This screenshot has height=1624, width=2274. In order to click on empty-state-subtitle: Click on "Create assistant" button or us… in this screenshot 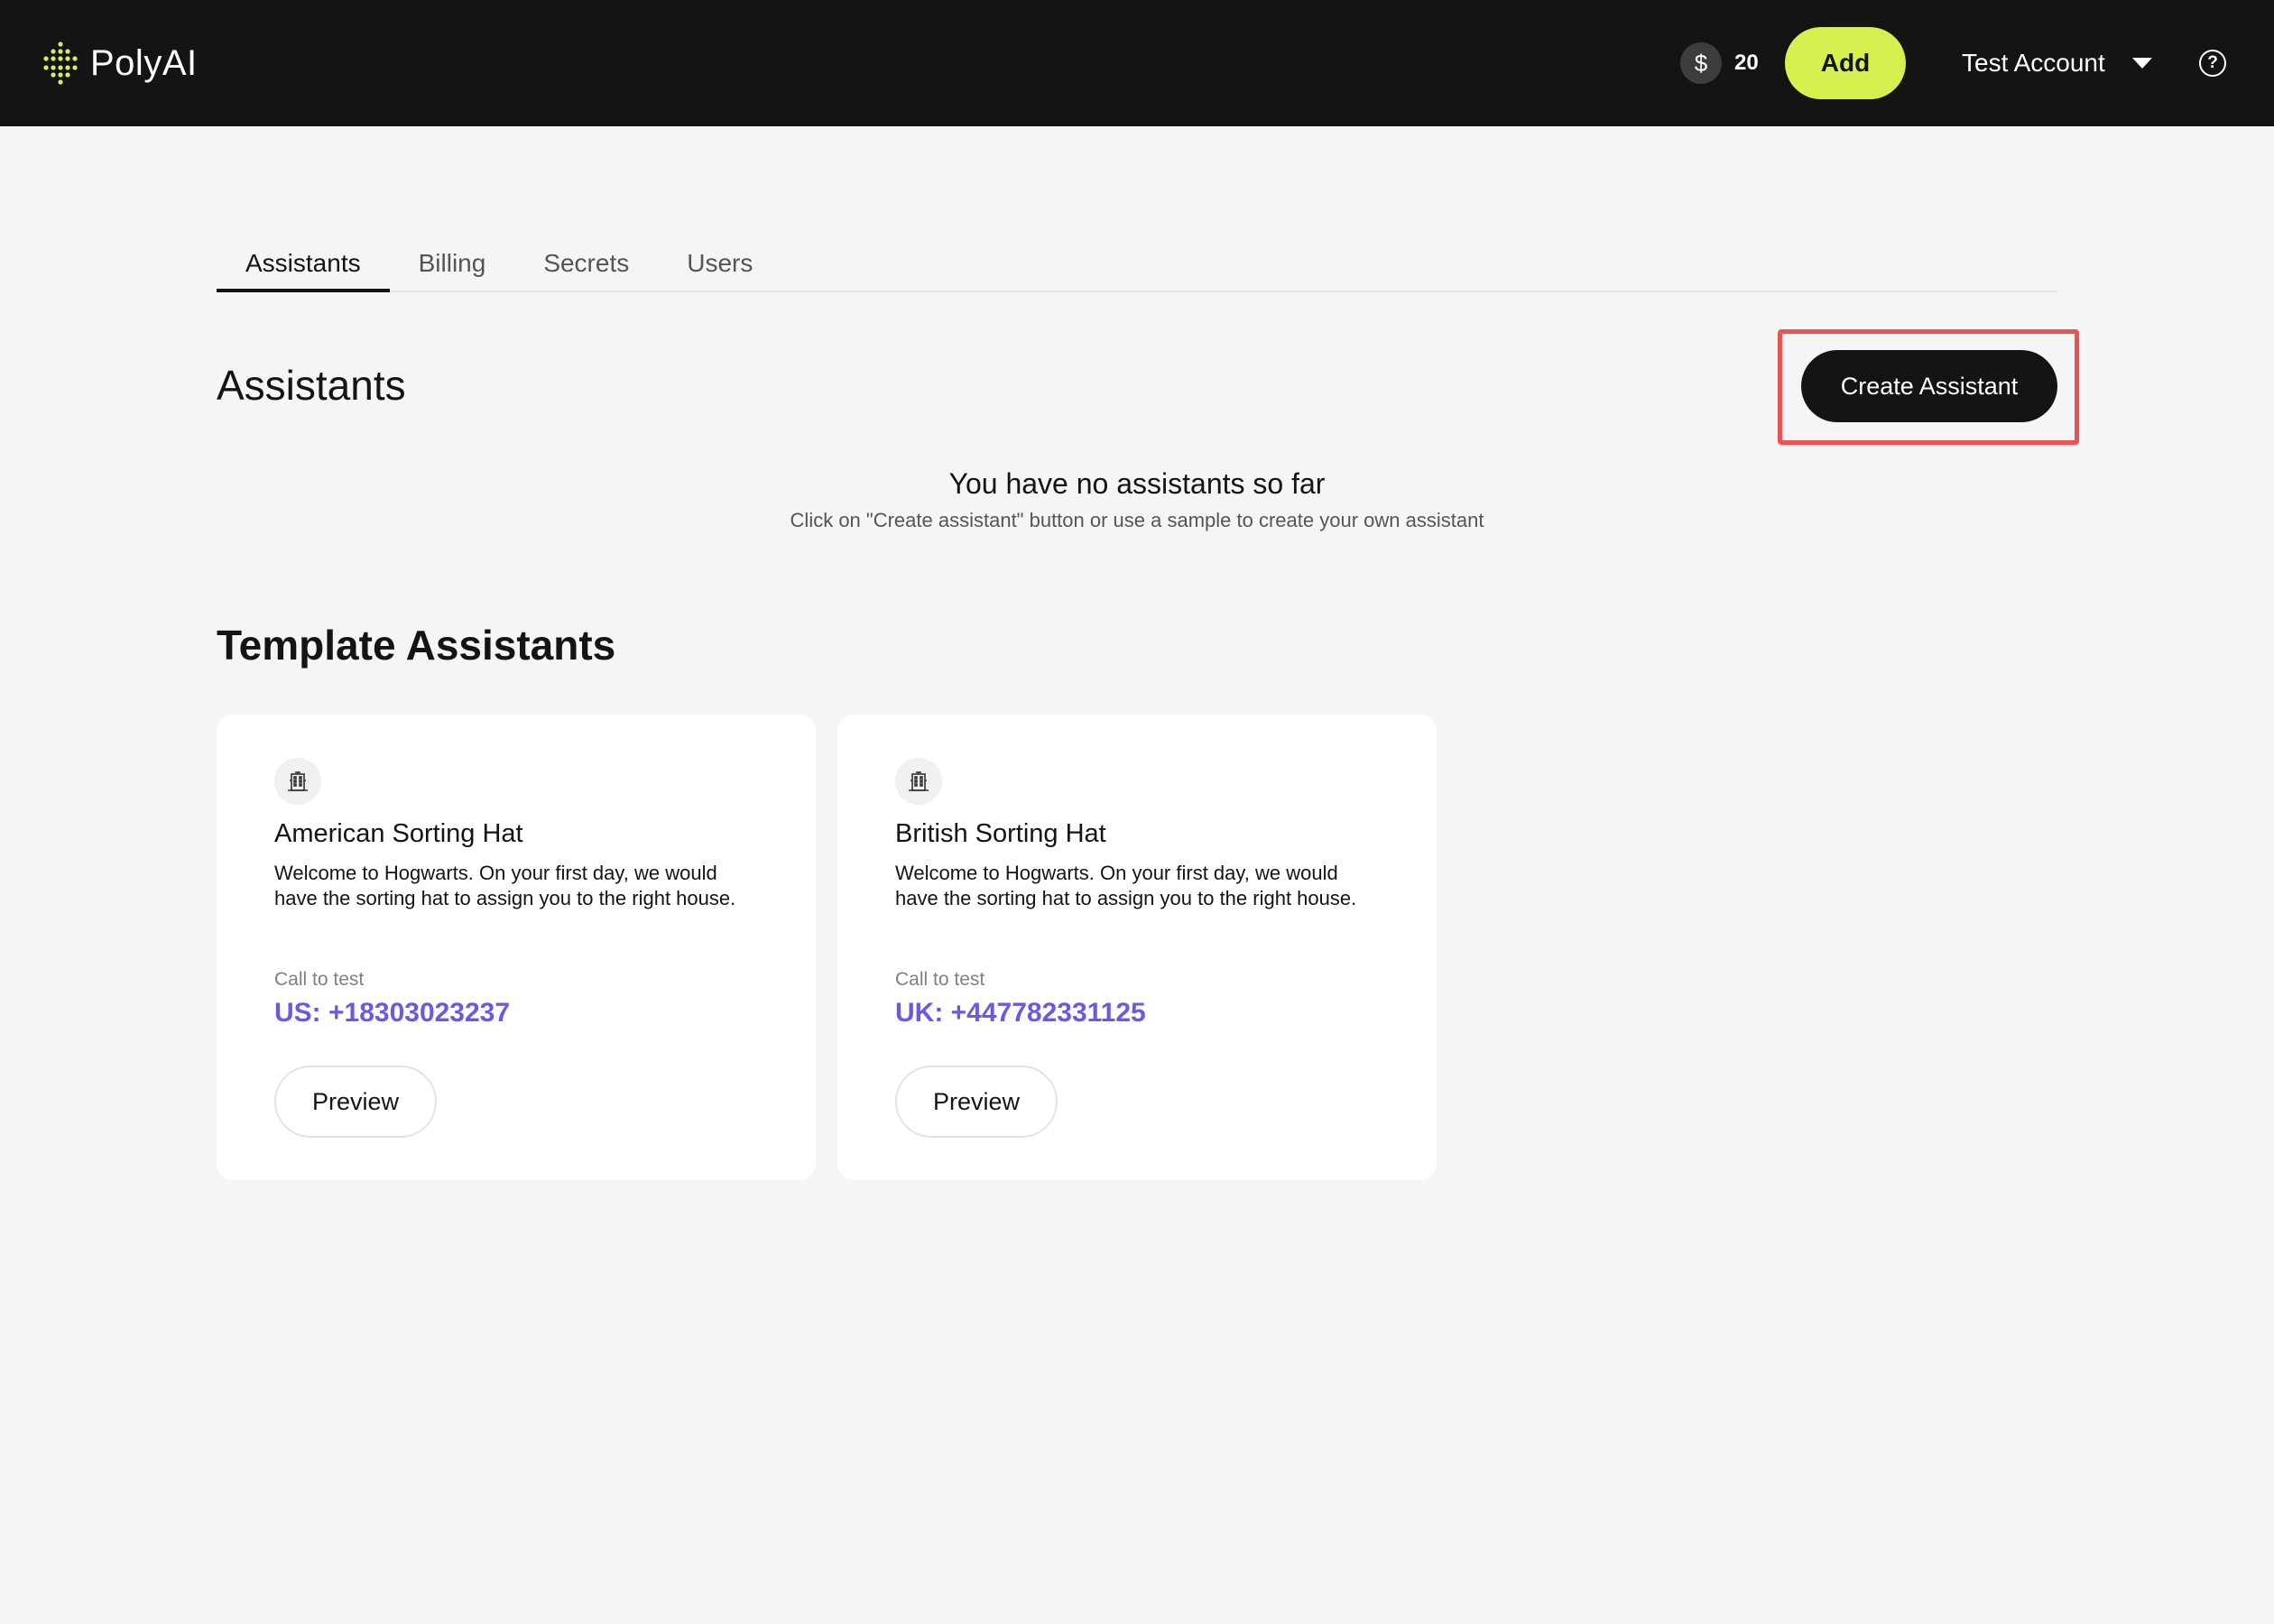, I will do `click(1137, 520)`.